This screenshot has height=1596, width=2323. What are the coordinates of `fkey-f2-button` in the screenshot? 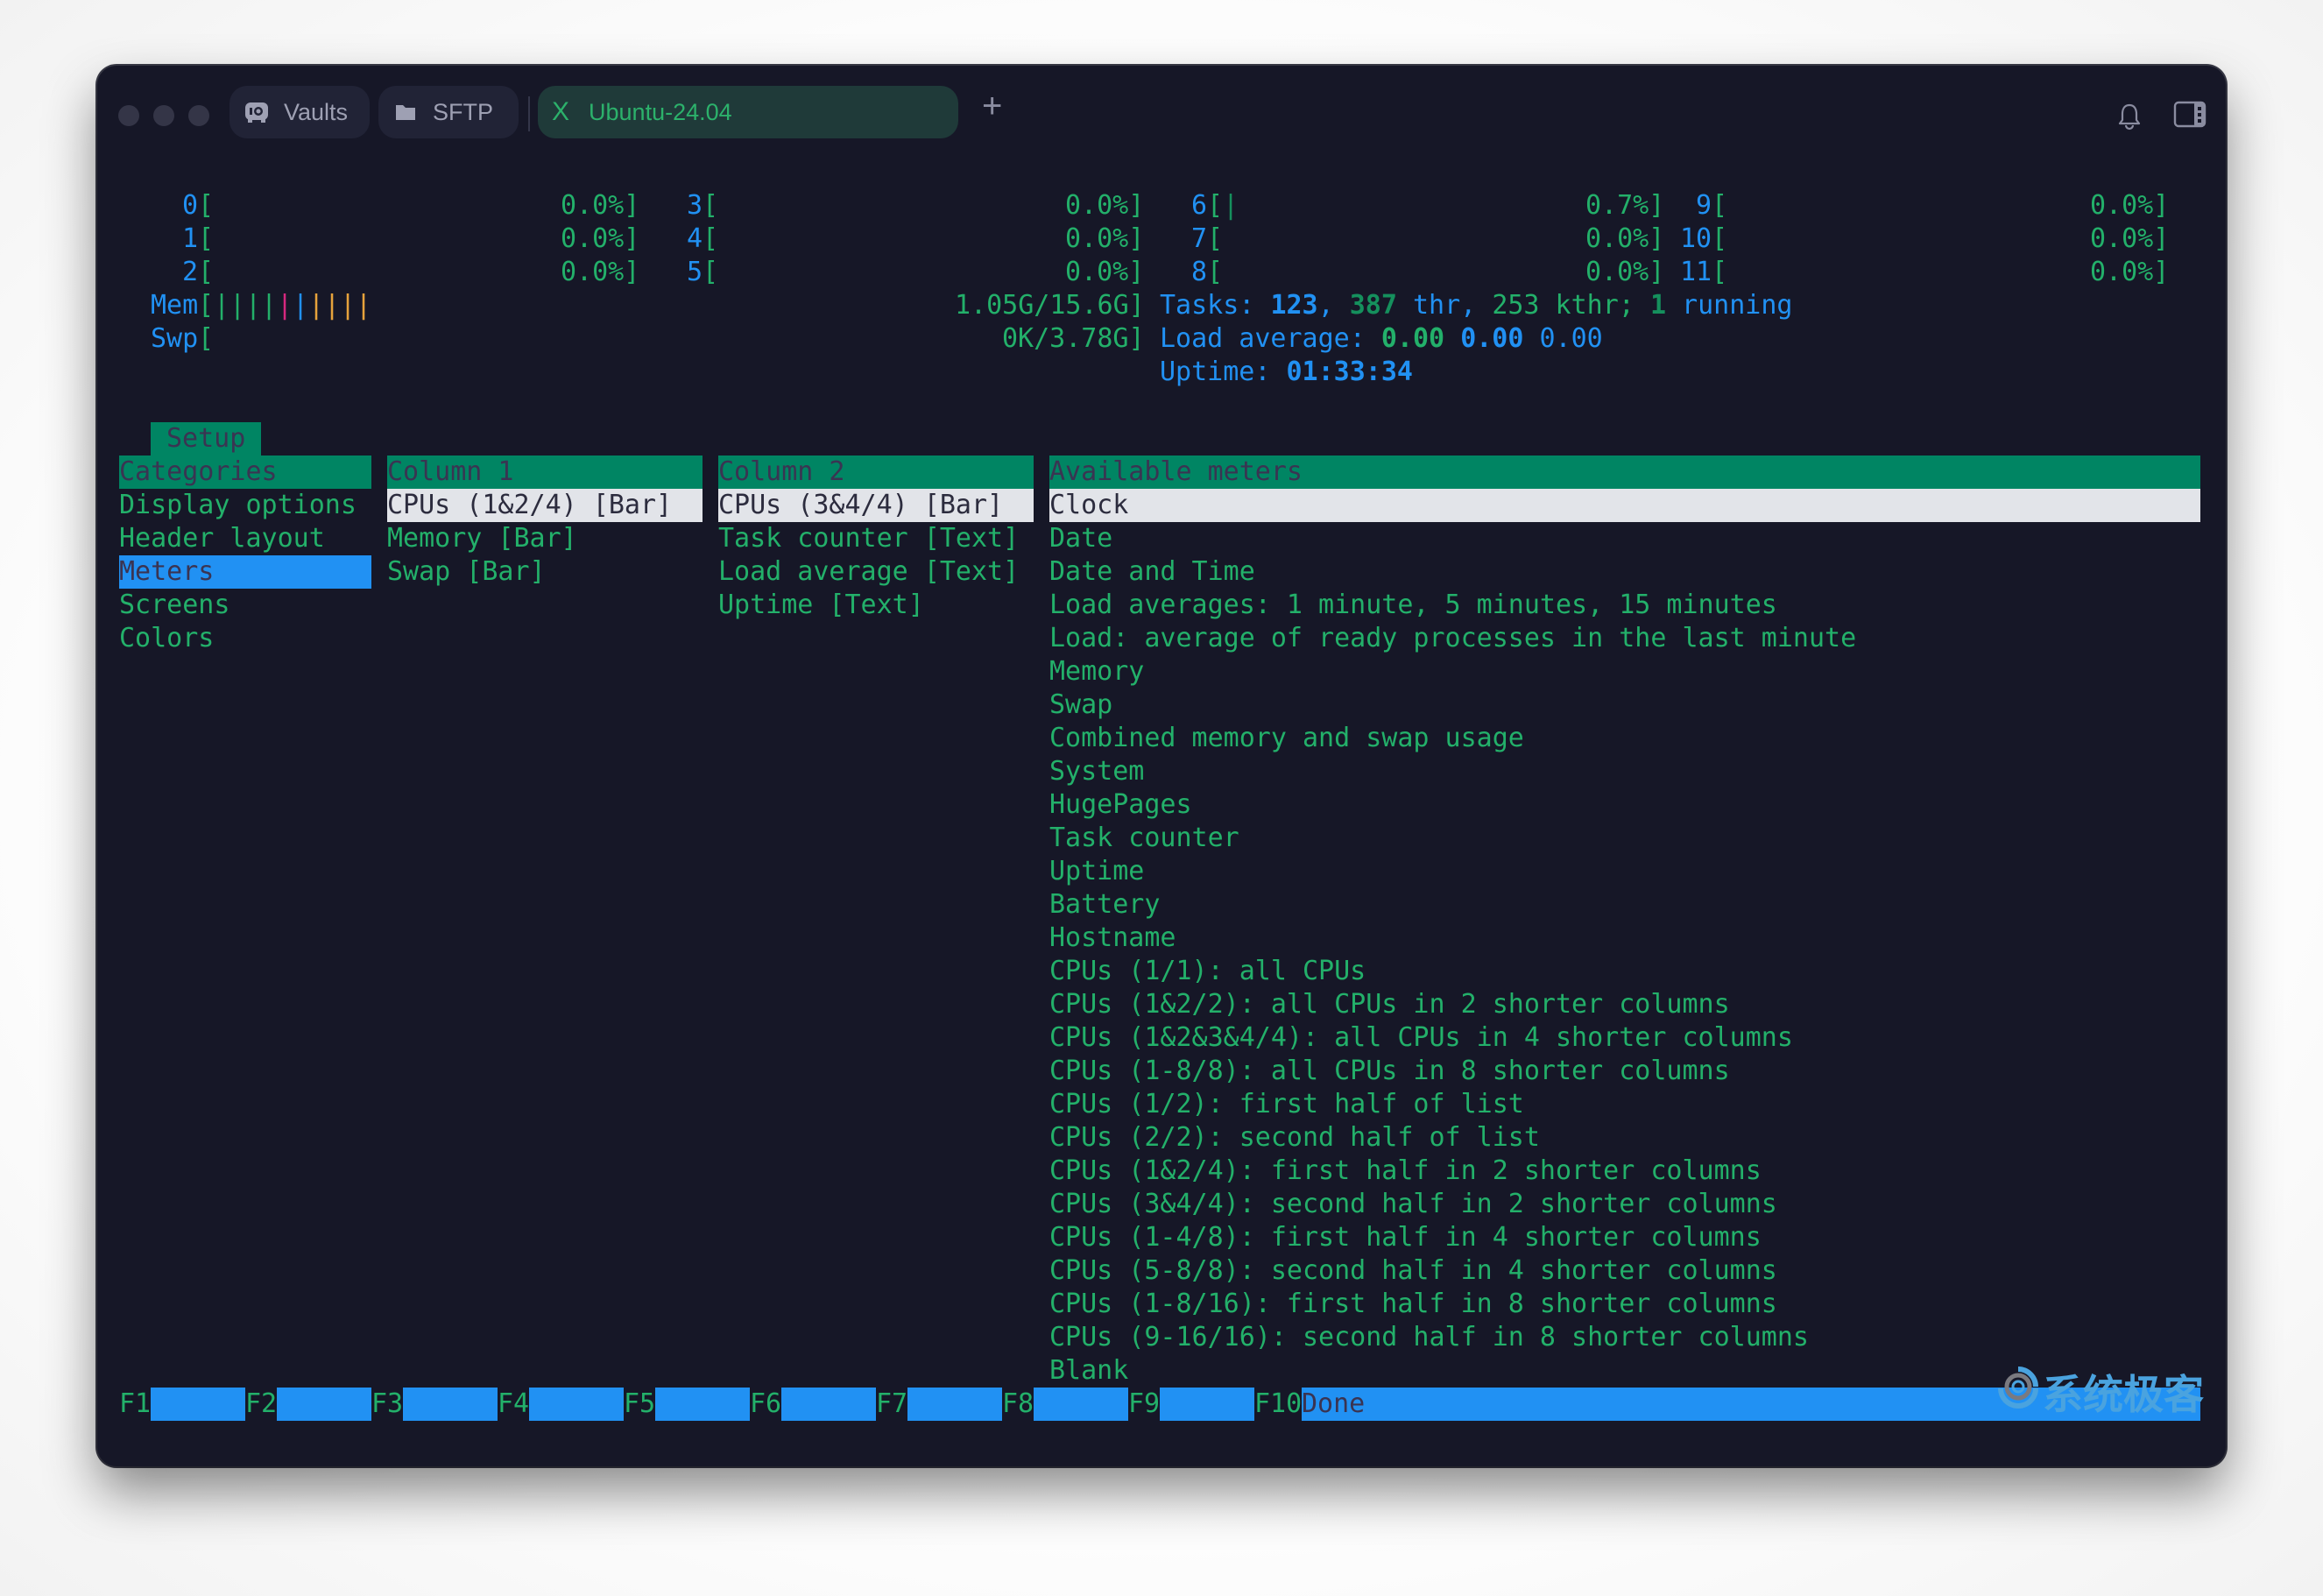 It's located at (324, 1404).